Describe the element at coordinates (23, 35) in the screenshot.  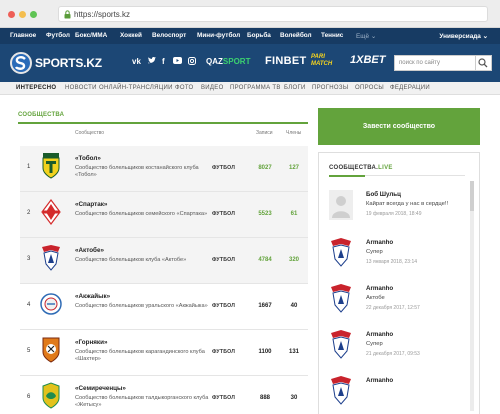
I see `topnav-item-main: Главное` at that location.